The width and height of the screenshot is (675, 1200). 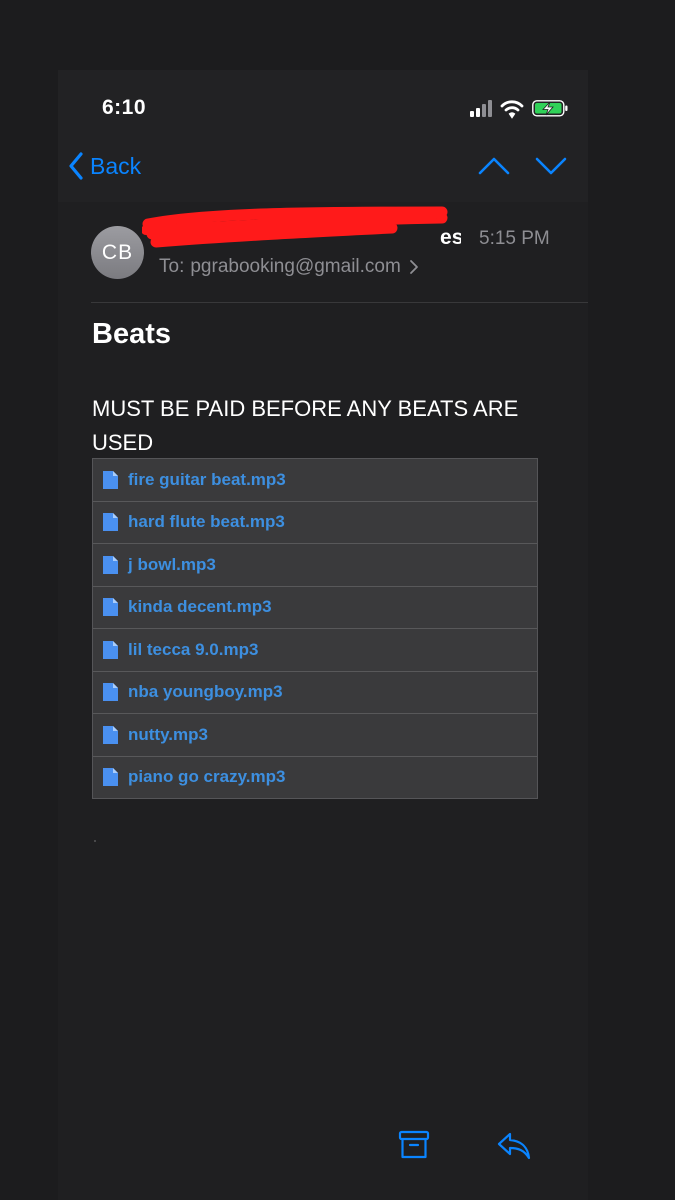 I want to click on attachment-item: fire guitar beat.mp3, so click(x=315, y=480).